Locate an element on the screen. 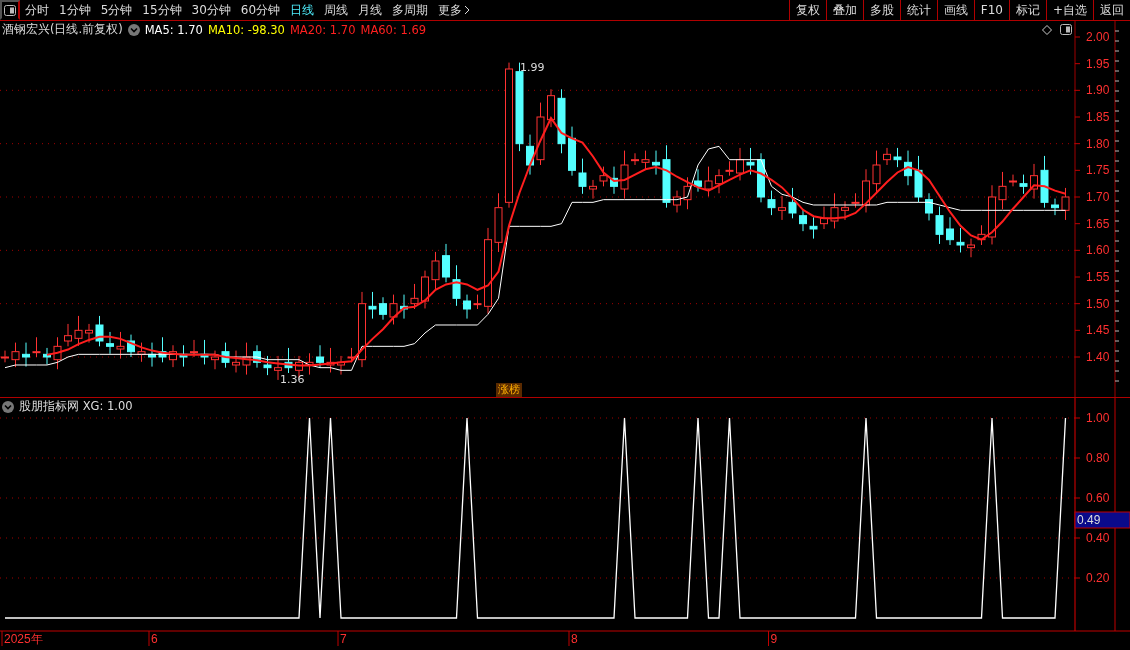  y-axis-label: 1.00 is located at coordinates (1098, 418).